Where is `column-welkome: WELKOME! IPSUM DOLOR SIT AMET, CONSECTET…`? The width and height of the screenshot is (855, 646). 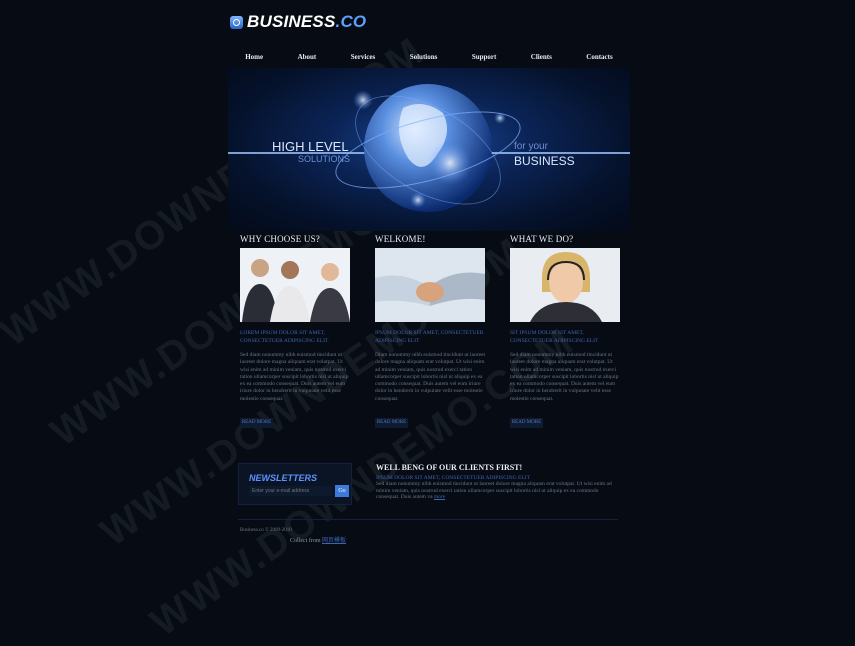 column-welkome: WELKOME! IPSUM DOLOR SIT AMET, CONSECTET… is located at coordinates (424, 336).